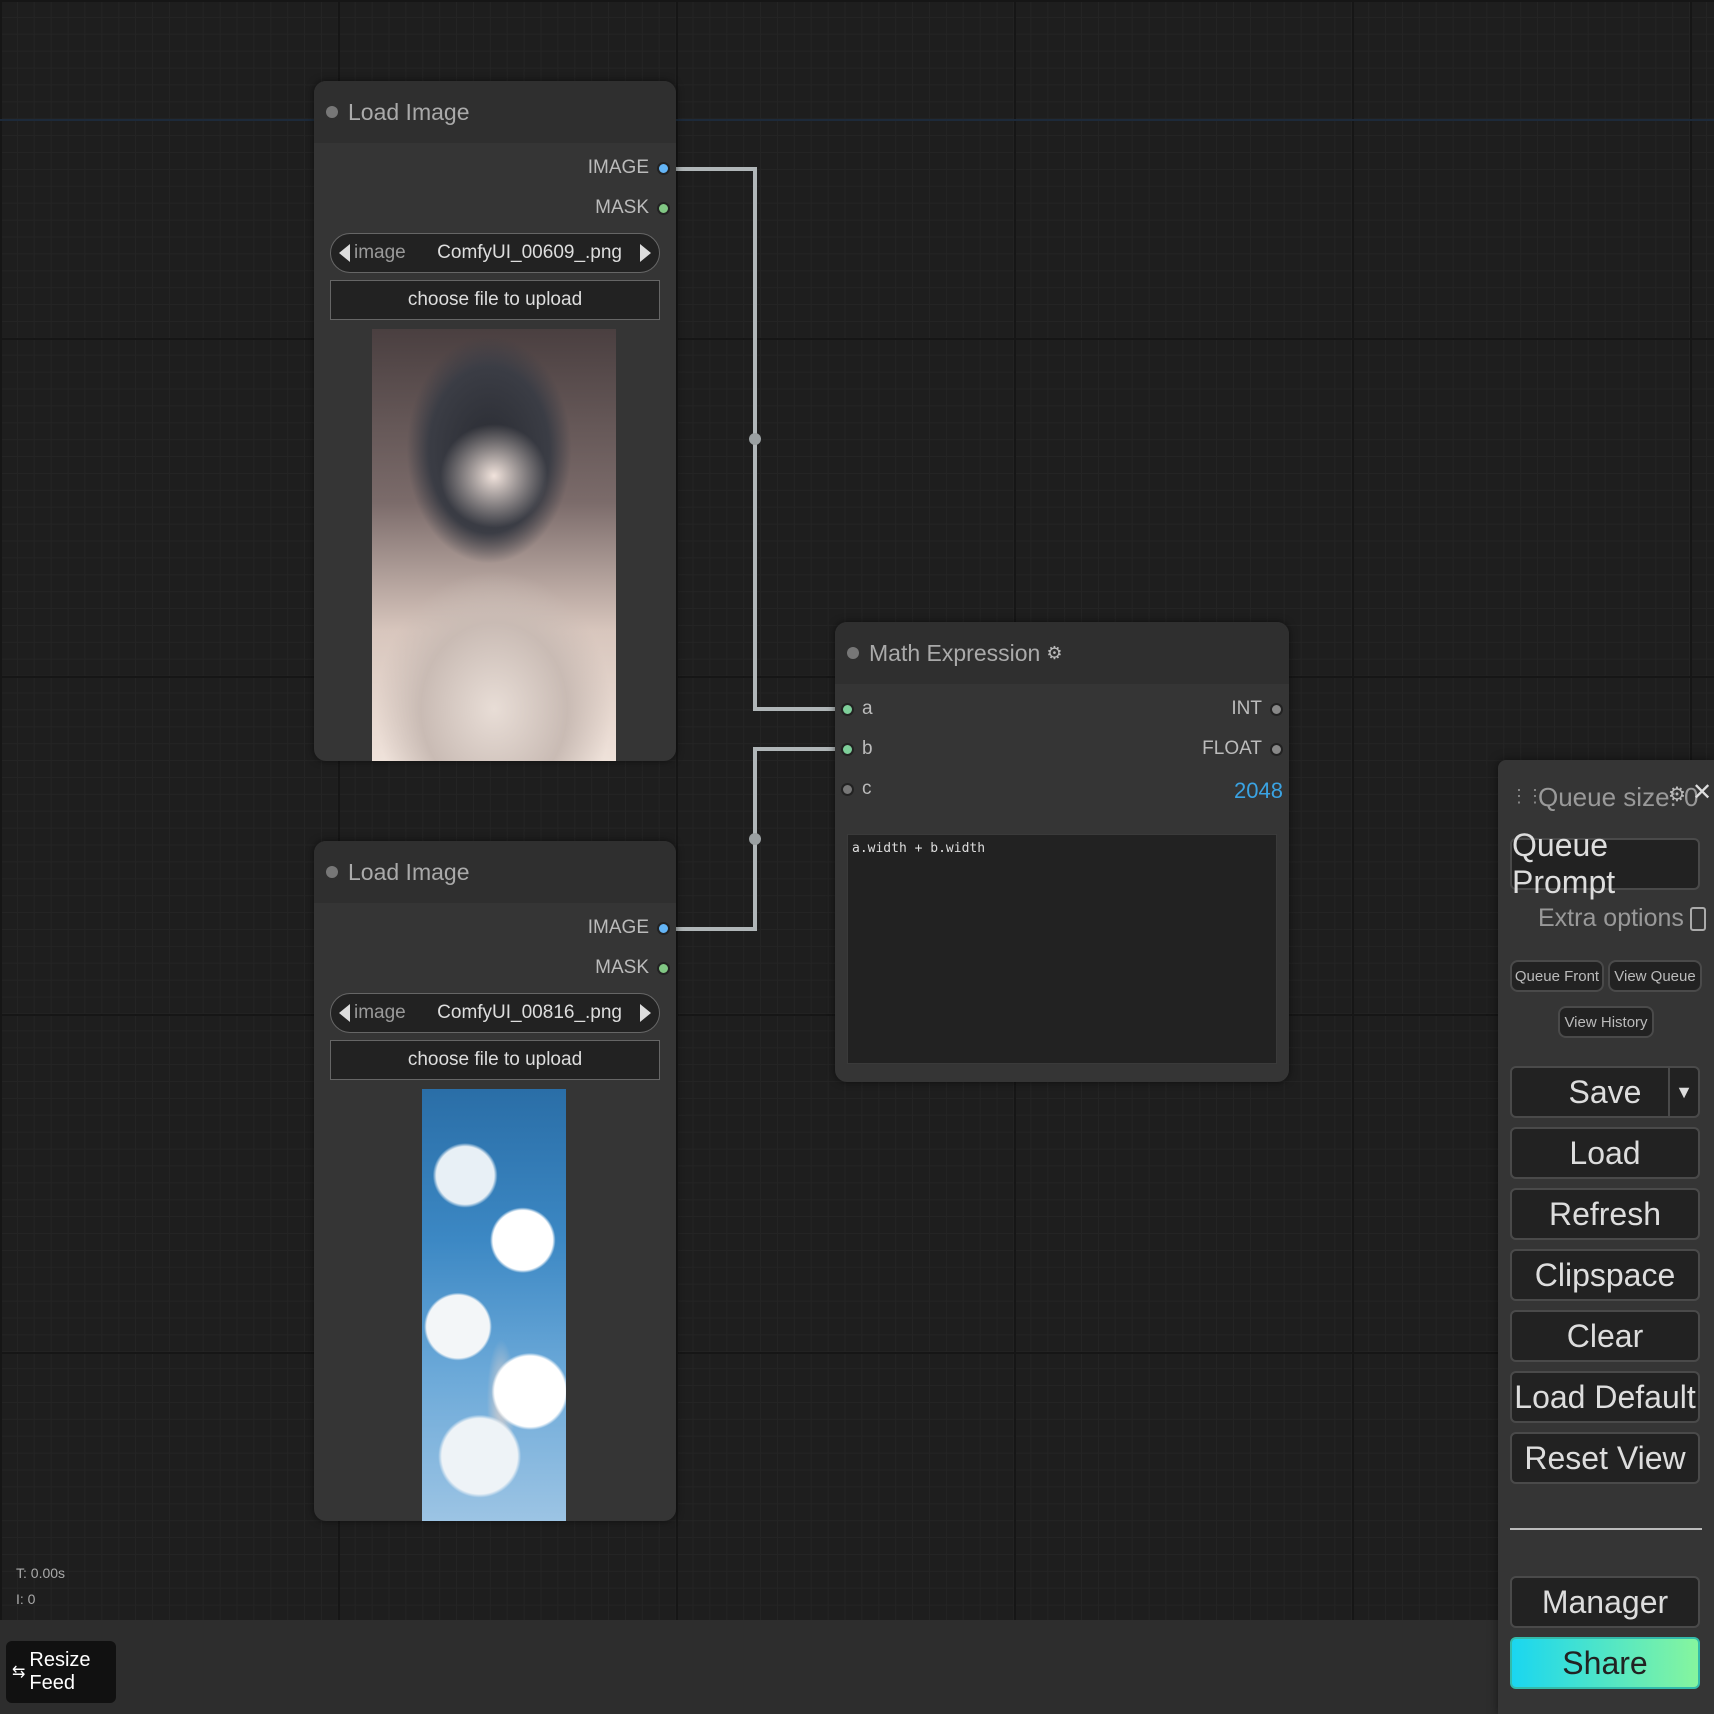 The width and height of the screenshot is (1714, 1714). I want to click on resize-feed-button: ⇆ Resize Feed, so click(61, 1672).